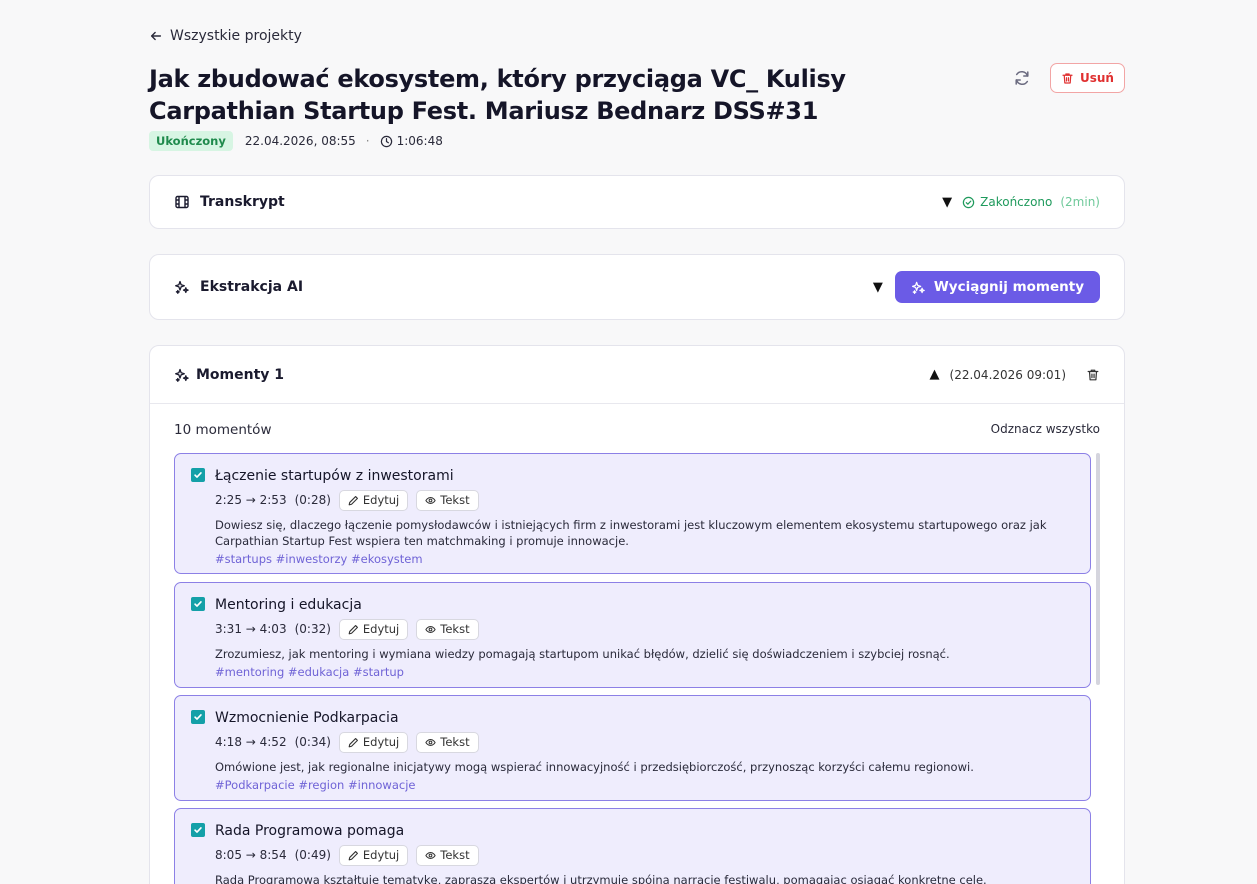 Image resolution: width=1257 pixels, height=884 pixels. Describe the element at coordinates (156, 36) in the screenshot. I see `arrow-left-icon` at that location.